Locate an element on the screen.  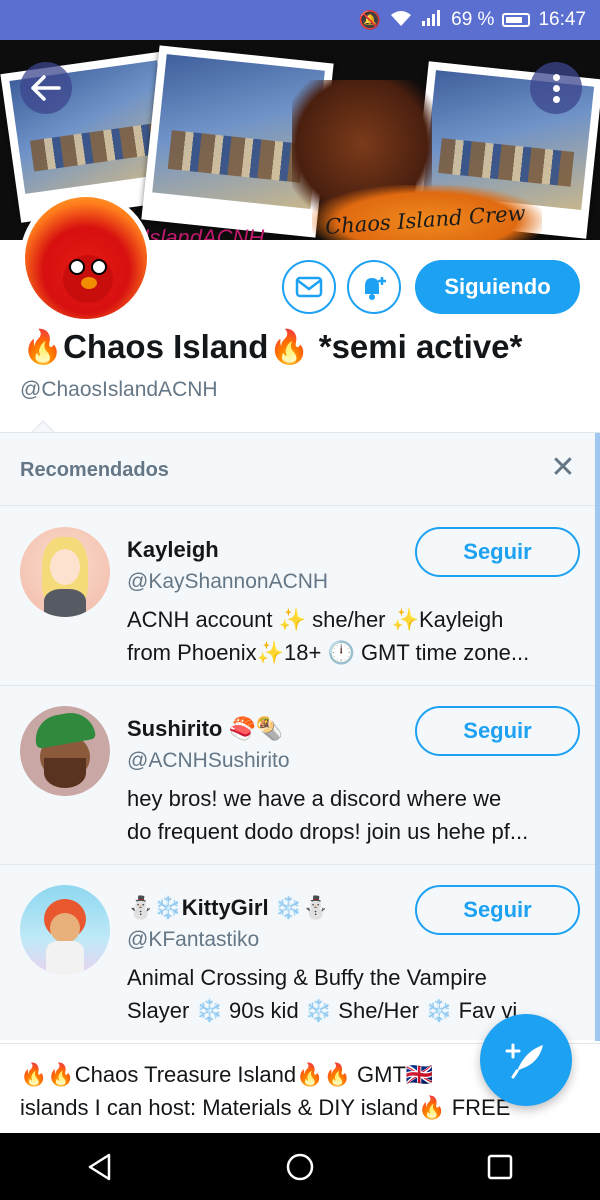
home-circle-icon is located at coordinates (300, 1167).